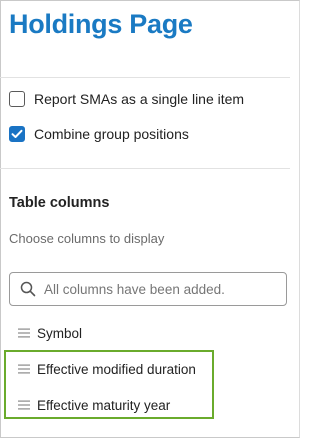 This screenshot has height=438, width=320. I want to click on check-icon, so click(17, 133).